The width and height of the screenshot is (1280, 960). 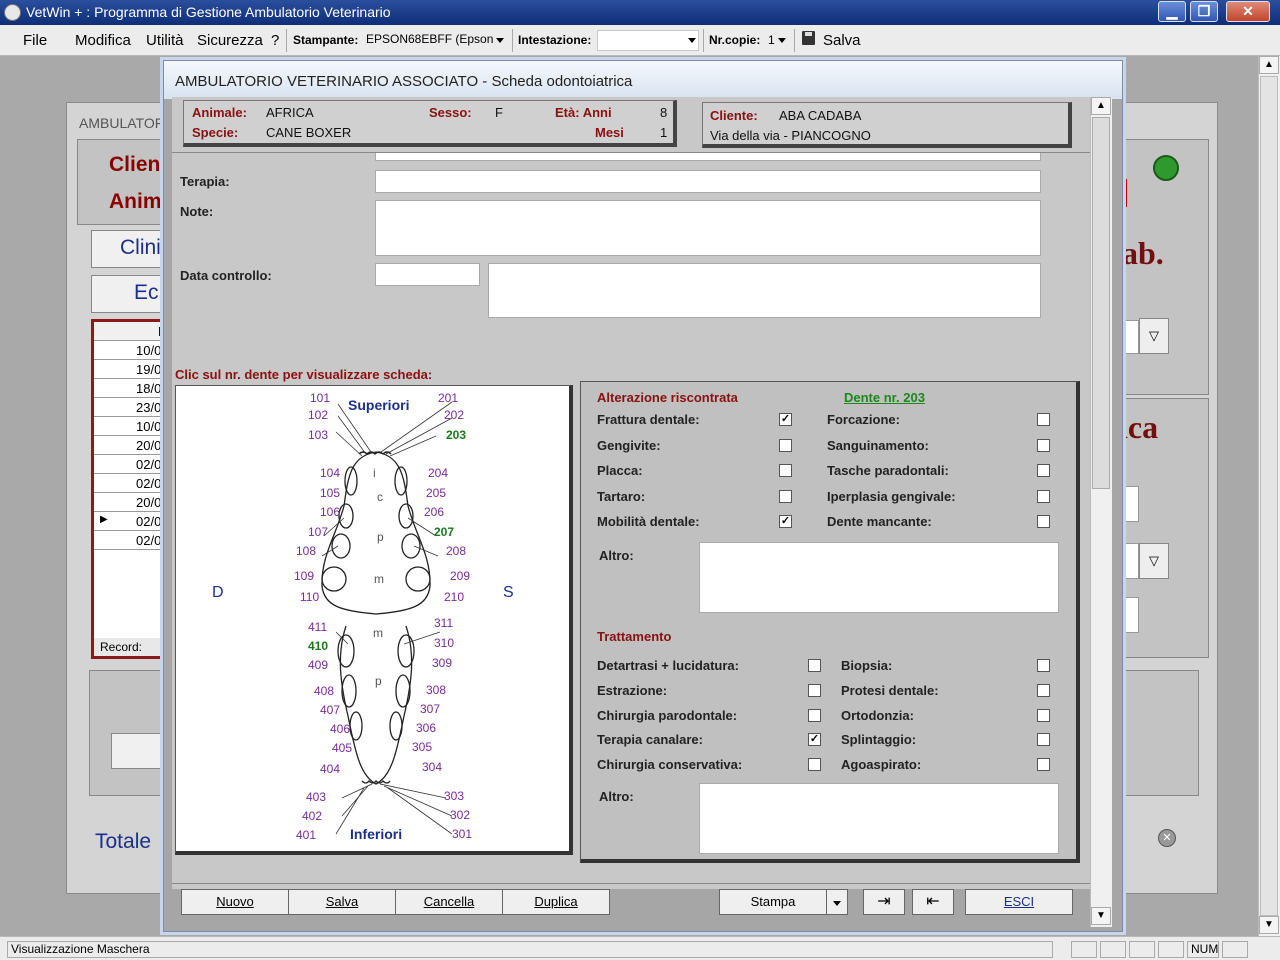 I want to click on alterazione-altro-input, so click(x=879, y=577).